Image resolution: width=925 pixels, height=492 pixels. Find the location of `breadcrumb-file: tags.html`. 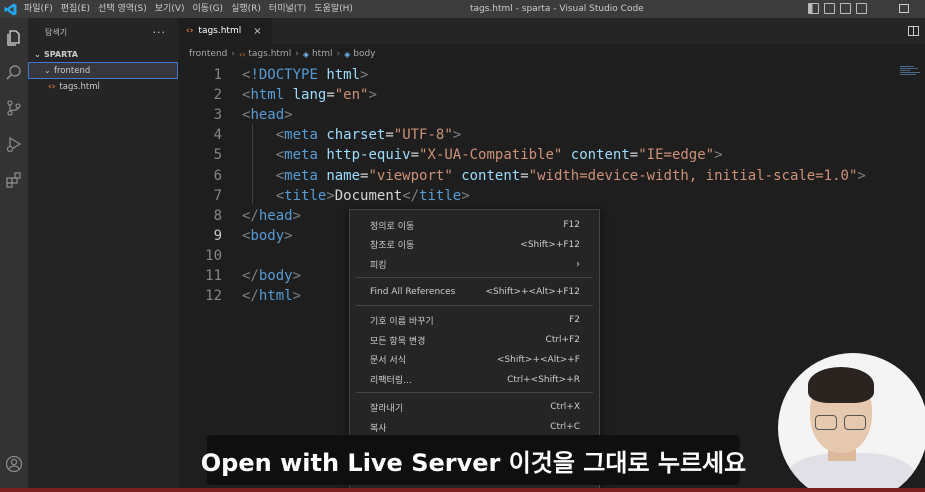

breadcrumb-file: tags.html is located at coordinates (269, 54).